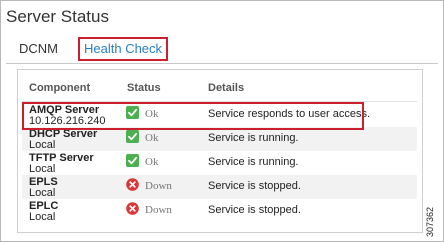 Image resolution: width=444 pixels, height=242 pixels. Describe the element at coordinates (123, 49) in the screenshot. I see `tab-health-check: Health Check` at that location.